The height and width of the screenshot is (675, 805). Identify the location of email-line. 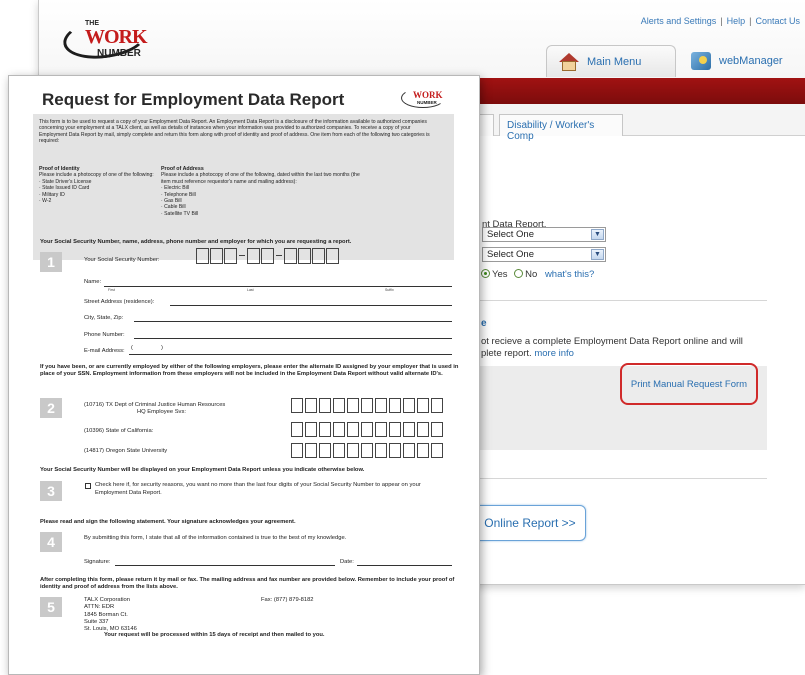
(290, 354).